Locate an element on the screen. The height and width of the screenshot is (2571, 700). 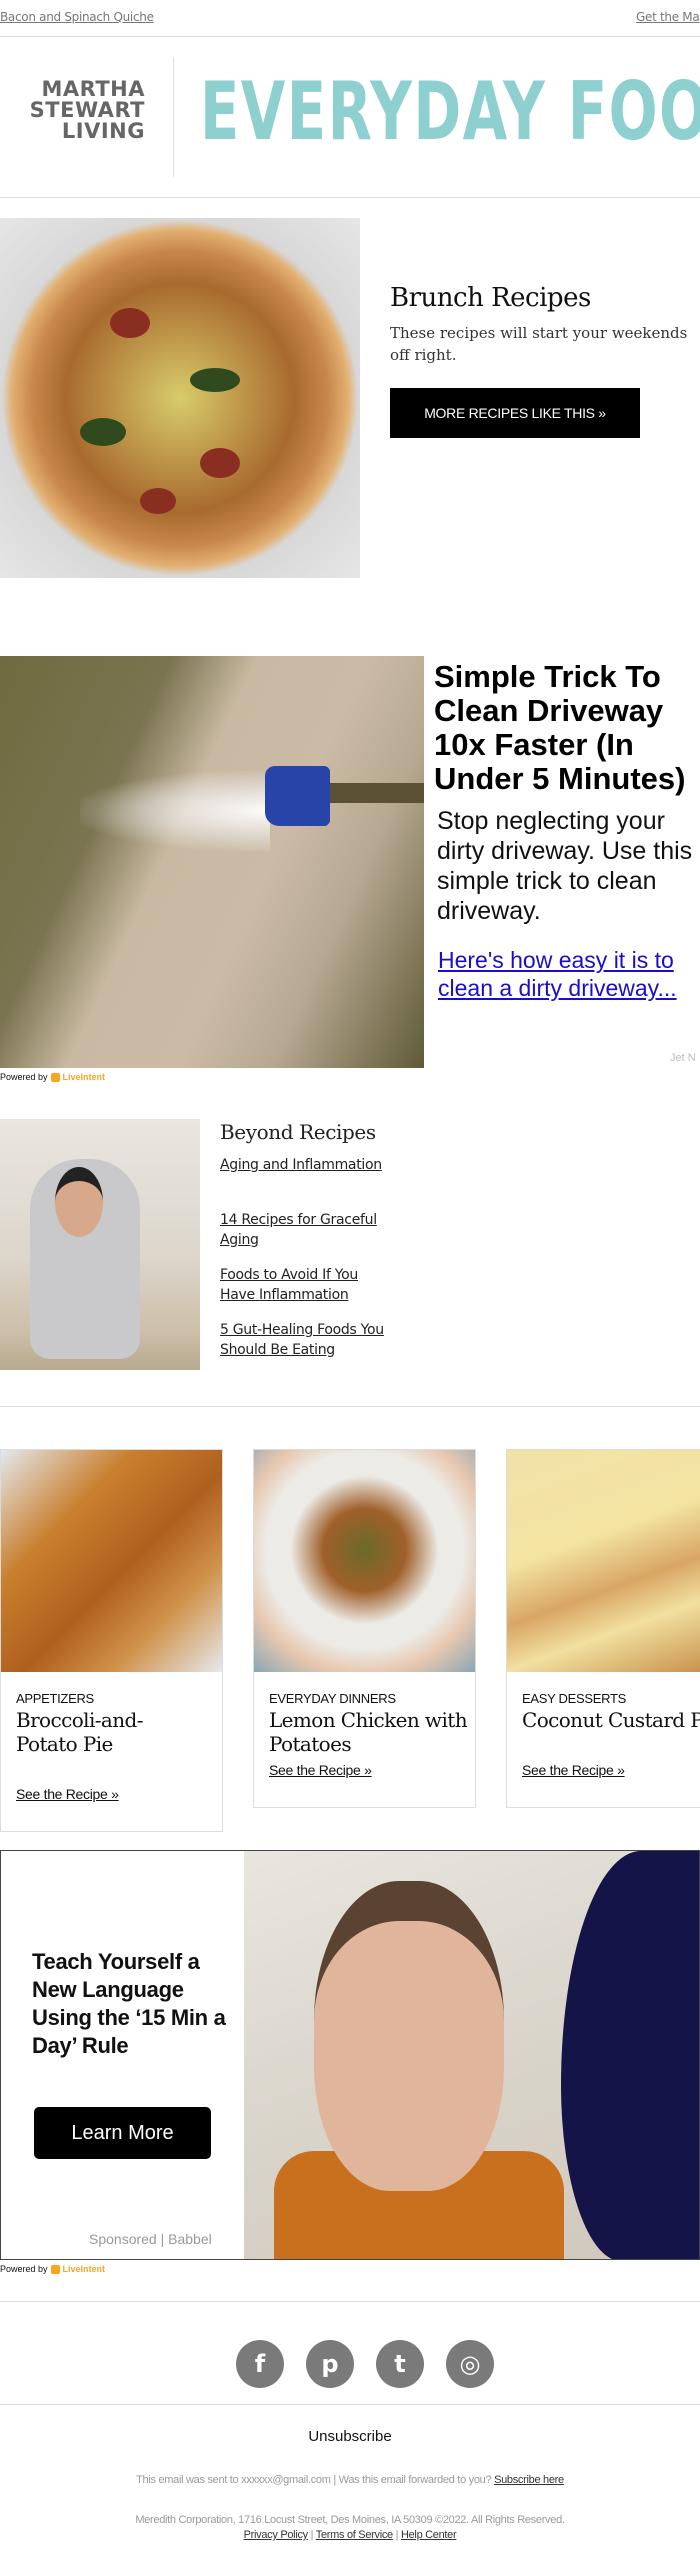
social-links: f p t ◎ is located at coordinates (365, 2364).